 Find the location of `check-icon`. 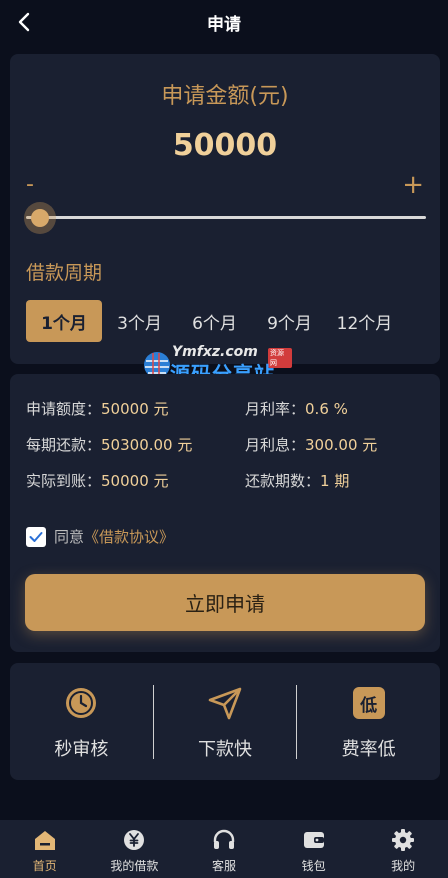

check-icon is located at coordinates (36, 536).